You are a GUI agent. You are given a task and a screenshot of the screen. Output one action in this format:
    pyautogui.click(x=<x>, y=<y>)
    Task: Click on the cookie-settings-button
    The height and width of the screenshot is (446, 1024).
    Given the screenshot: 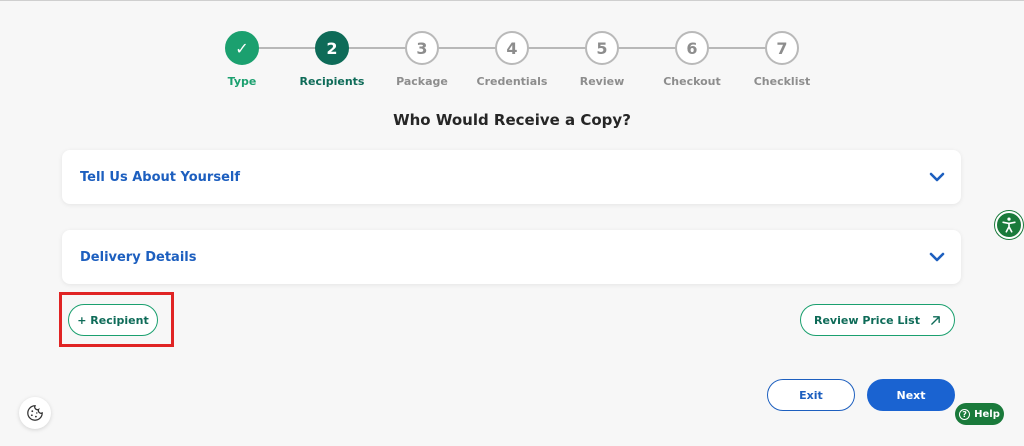 What is the action you would take?
    pyautogui.click(x=35, y=413)
    